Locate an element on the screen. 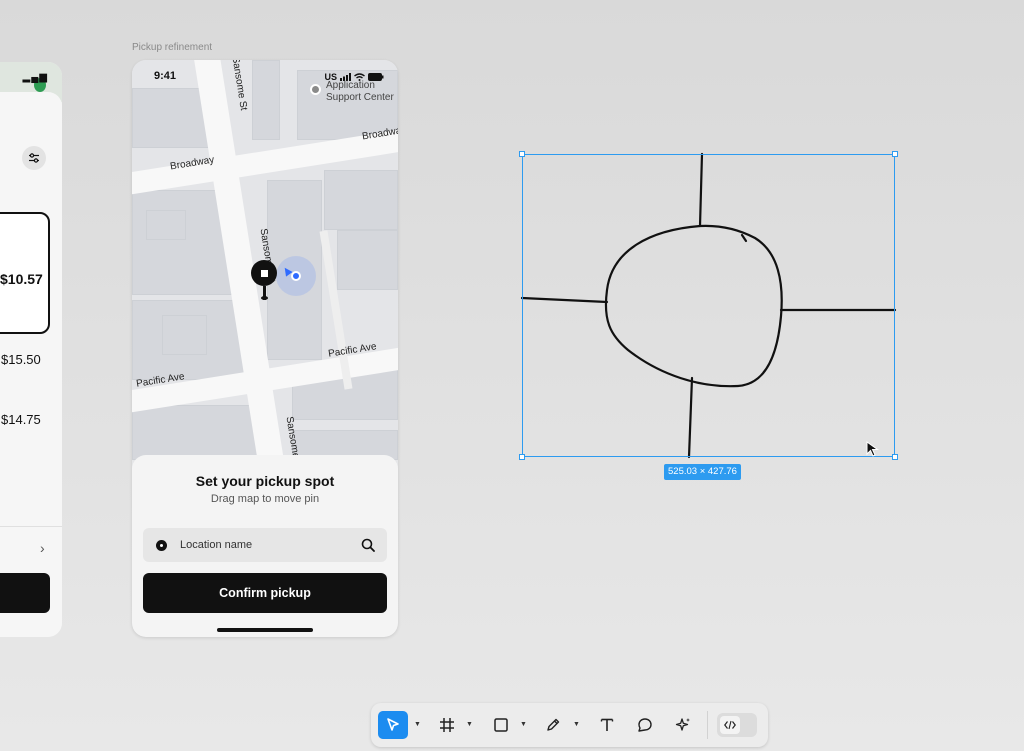 The image size is (1024, 751). dev-mode-knob is located at coordinates (730, 725).